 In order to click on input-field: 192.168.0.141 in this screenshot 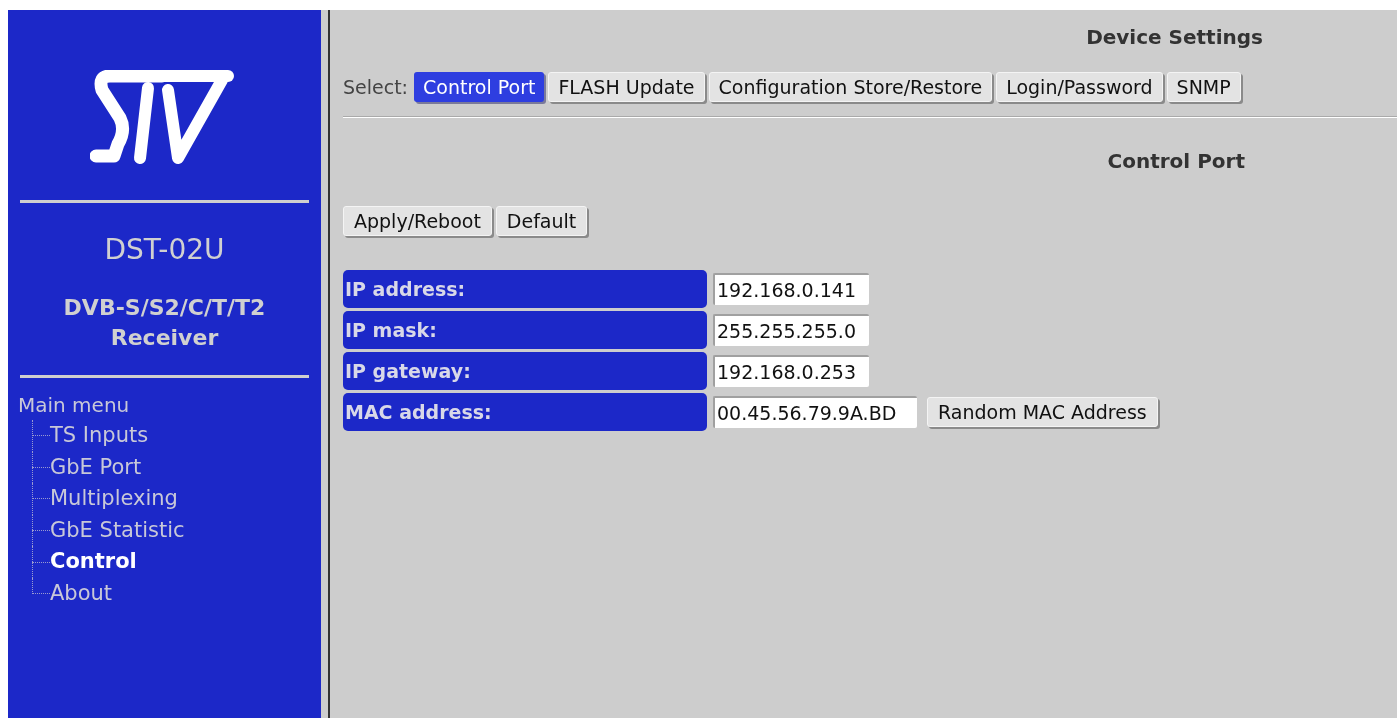, I will do `click(791, 289)`.